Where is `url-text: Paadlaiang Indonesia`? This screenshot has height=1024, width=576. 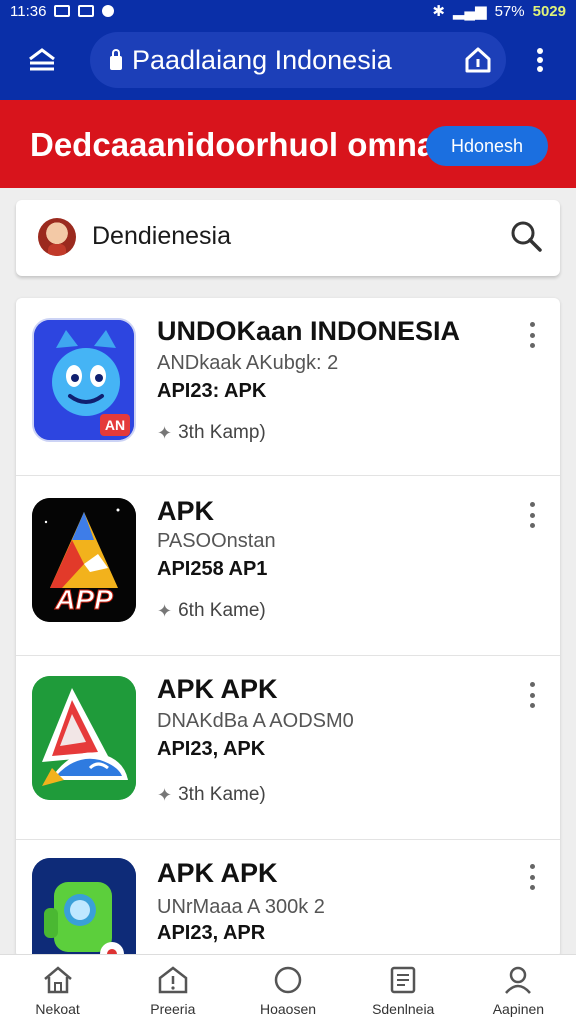
url-text: Paadlaiang Indonesia is located at coordinates (262, 59).